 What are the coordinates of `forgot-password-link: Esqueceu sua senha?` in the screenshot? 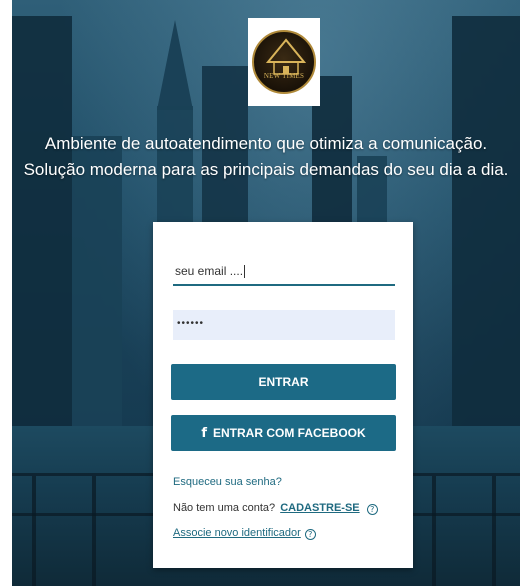 It's located at (227, 482).